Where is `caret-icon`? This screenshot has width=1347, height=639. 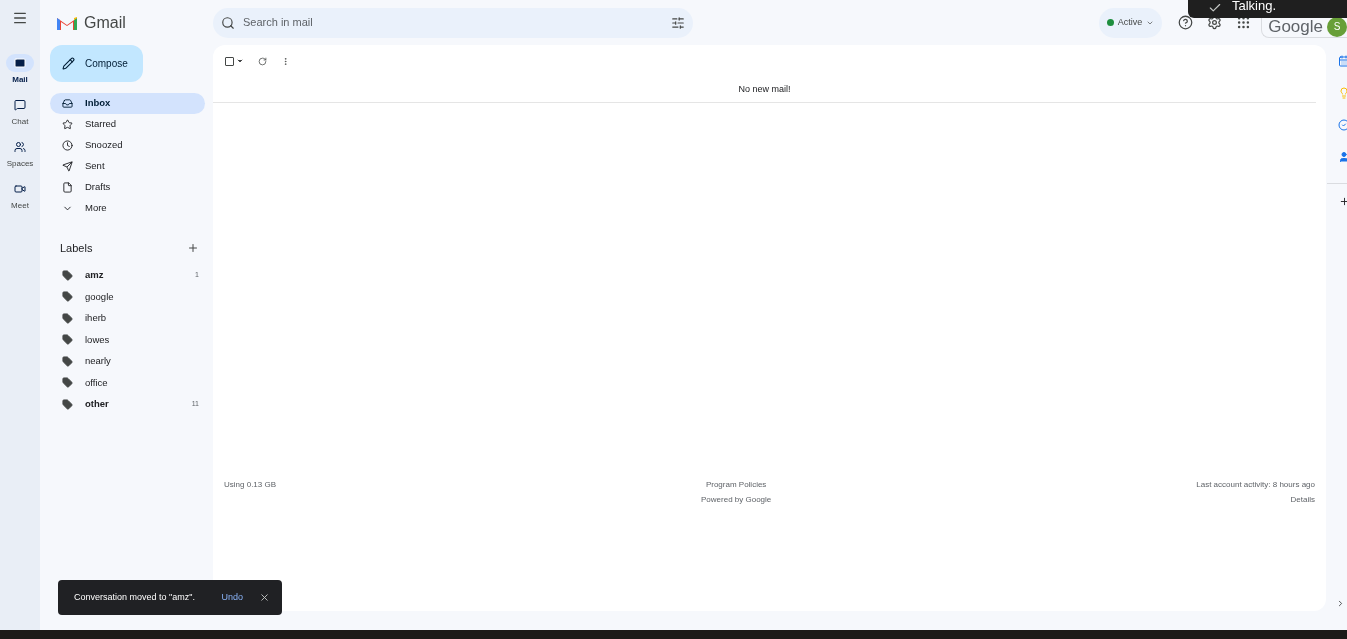
caret-icon is located at coordinates (240, 61).